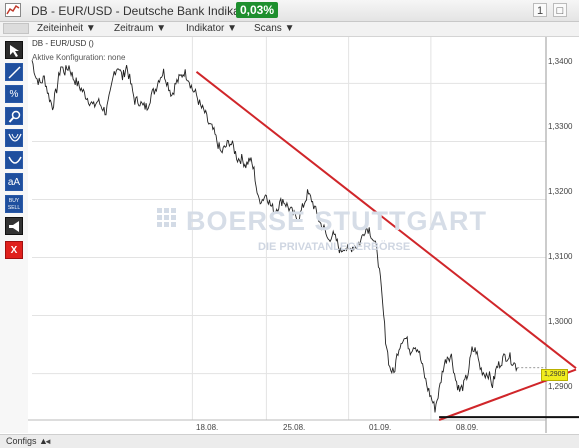 The height and width of the screenshot is (448, 579). Describe the element at coordinates (207, 427) in the screenshot. I see `x-tick-label: 18.08.` at that location.